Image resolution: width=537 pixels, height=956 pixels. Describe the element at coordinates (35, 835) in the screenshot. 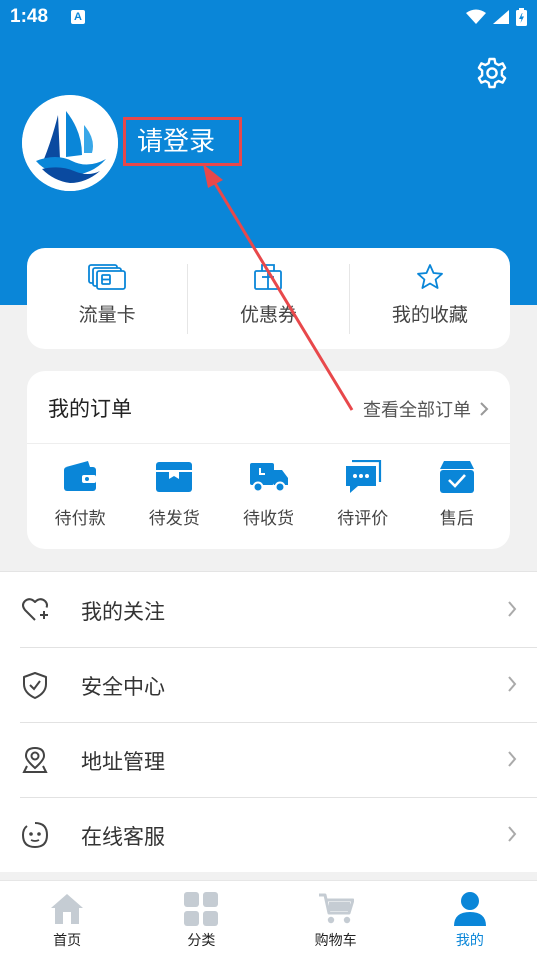

I see `chat-face-icon` at that location.